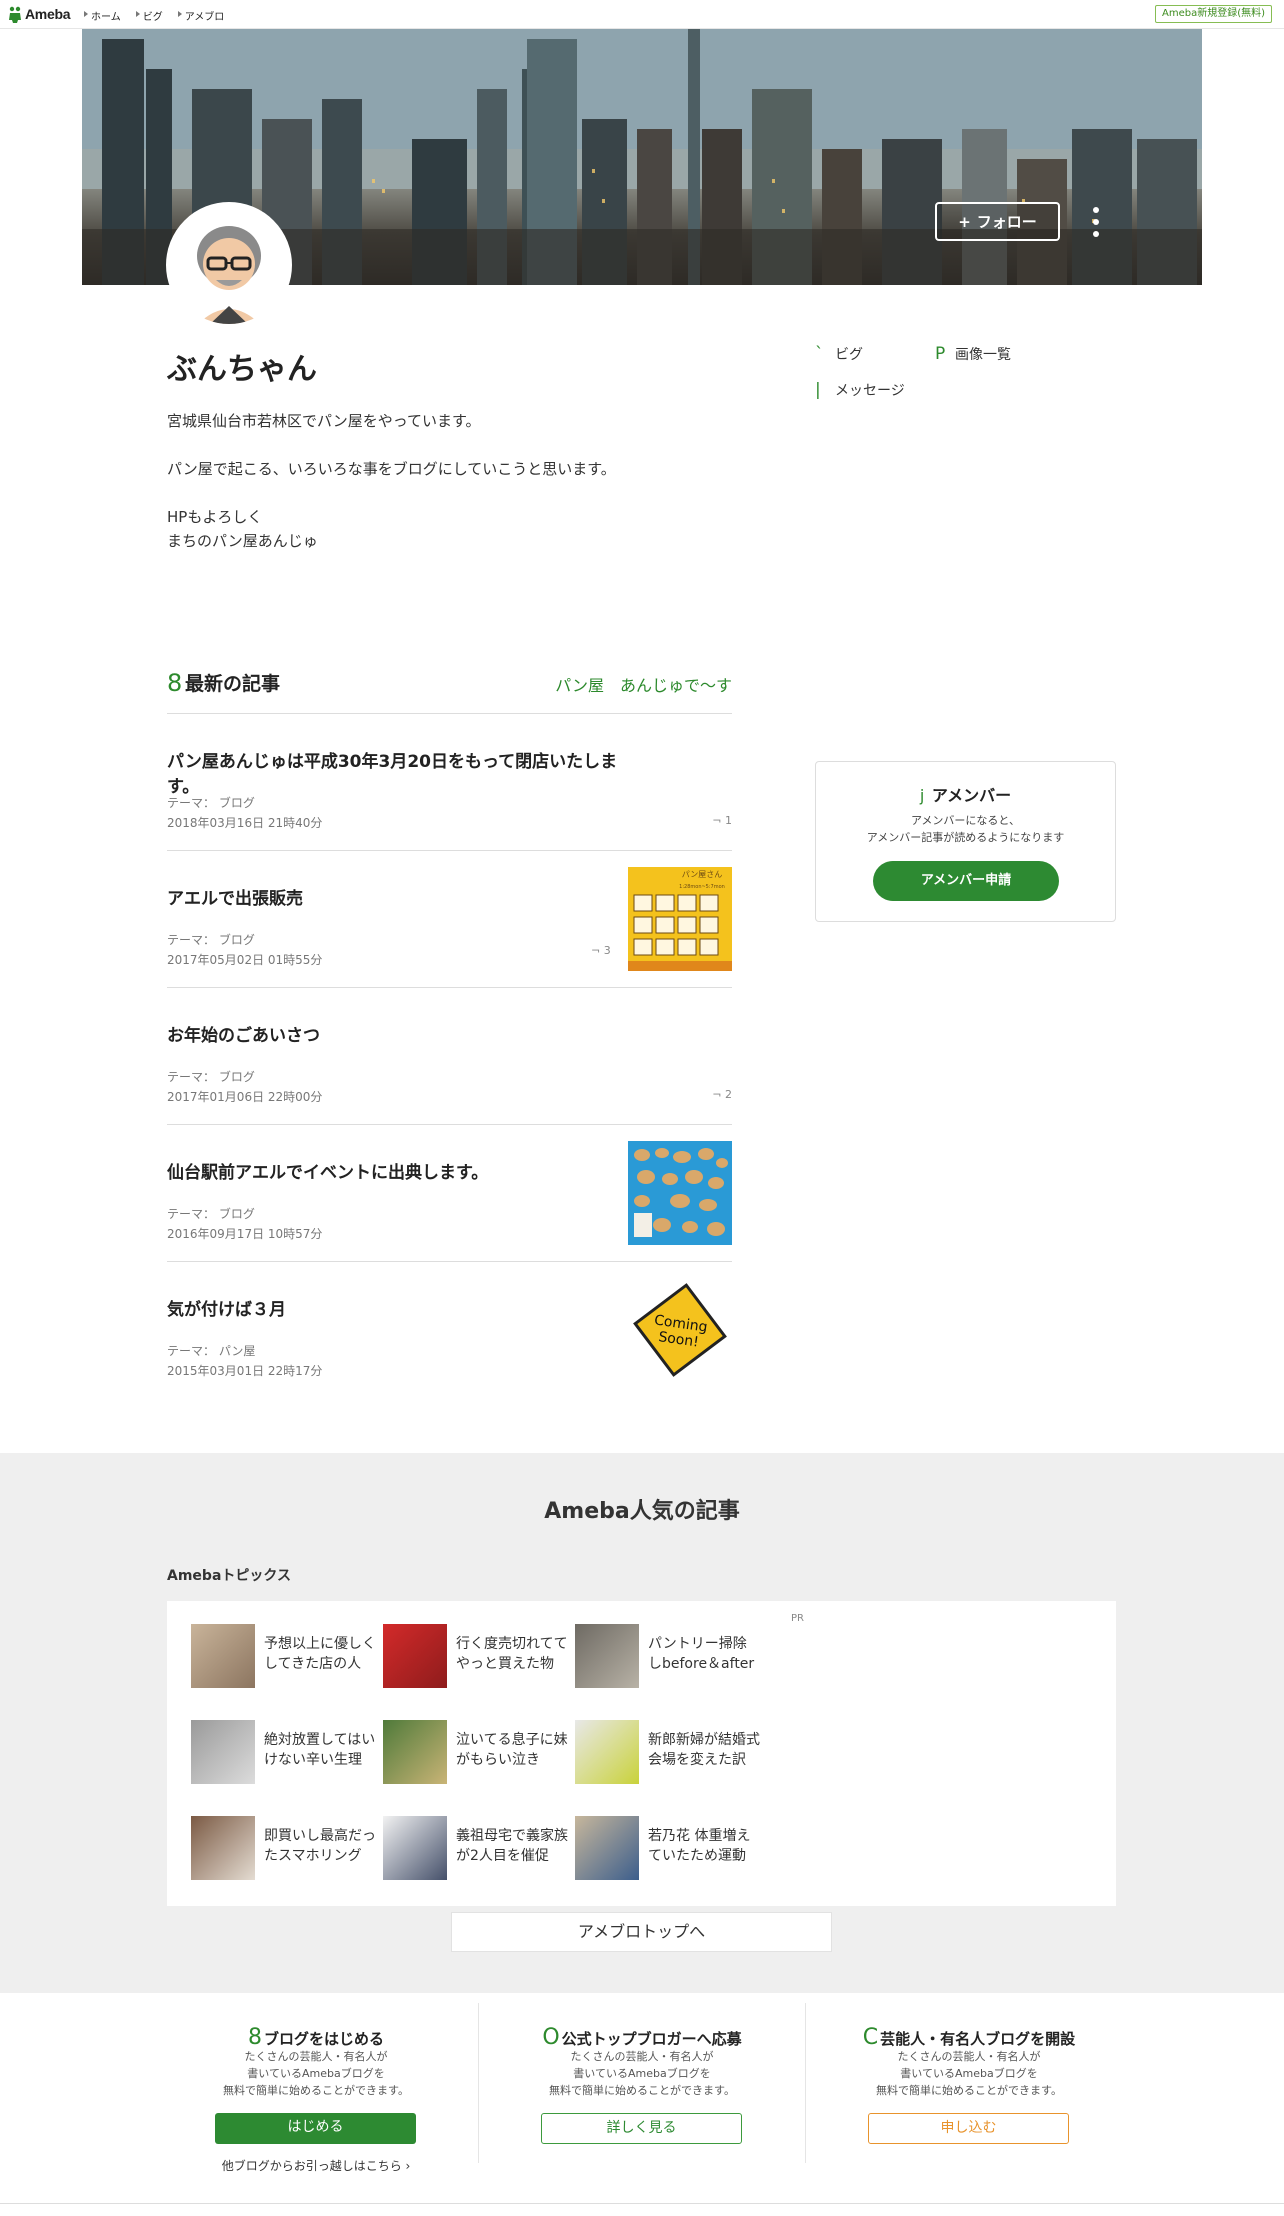  What do you see at coordinates (667, 1849) in the screenshot?
I see `topic-item: 若乃花 体重増え ていたため運動` at bounding box center [667, 1849].